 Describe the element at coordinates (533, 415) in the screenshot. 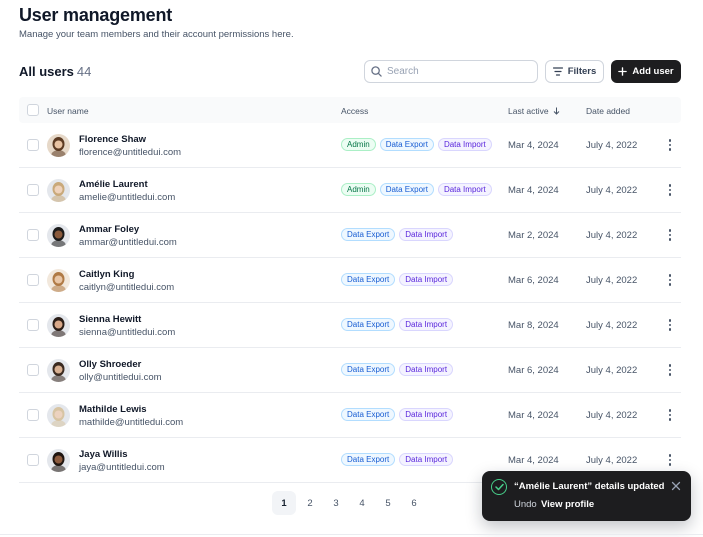

I see `last-active: Mar 4, 2024` at that location.